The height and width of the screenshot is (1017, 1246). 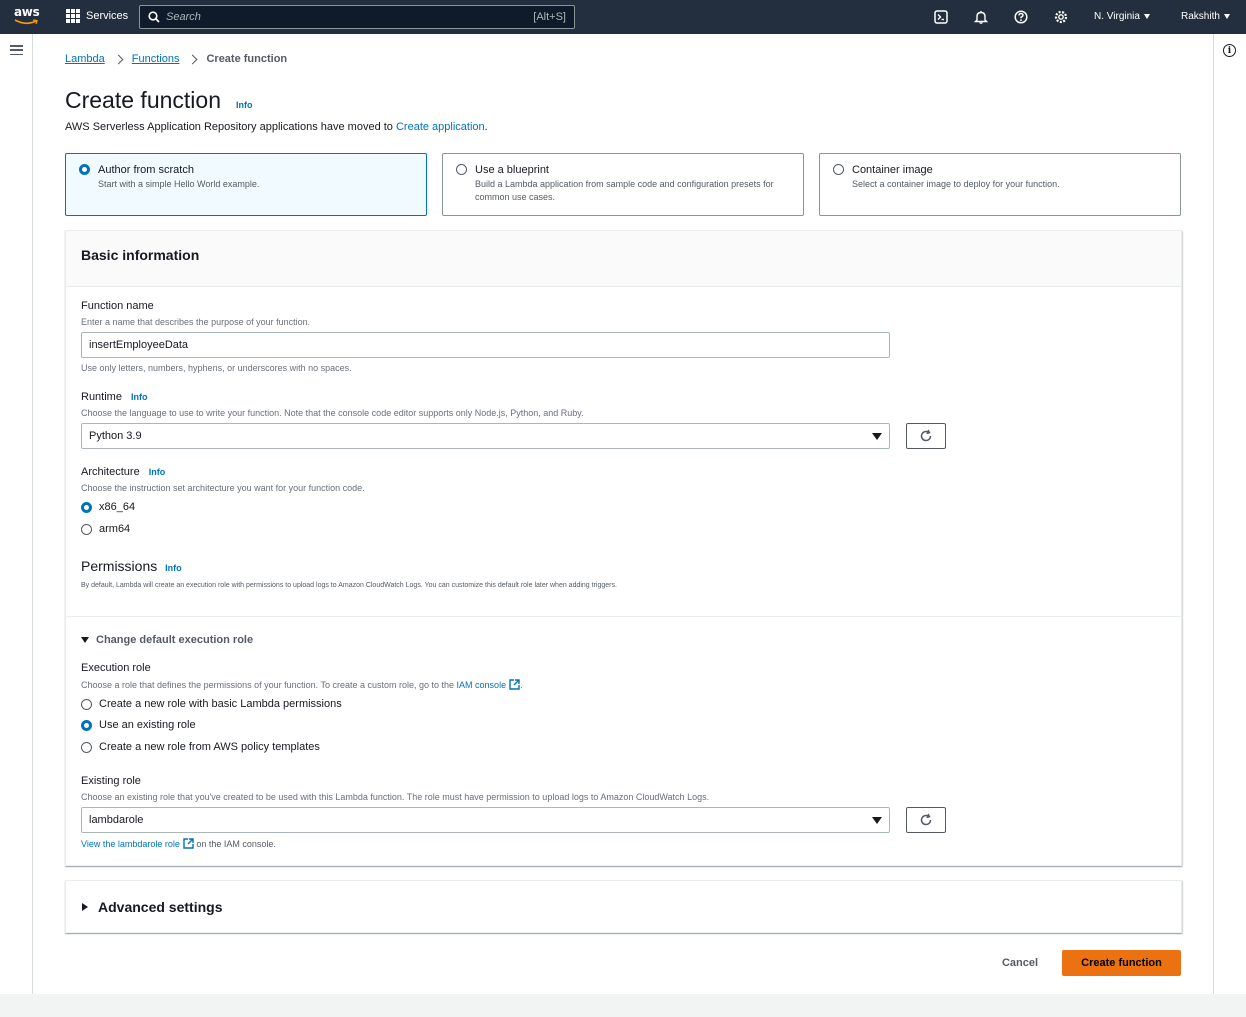 What do you see at coordinates (175, 640) in the screenshot?
I see `change-role-toggle-label: Change default execution role` at bounding box center [175, 640].